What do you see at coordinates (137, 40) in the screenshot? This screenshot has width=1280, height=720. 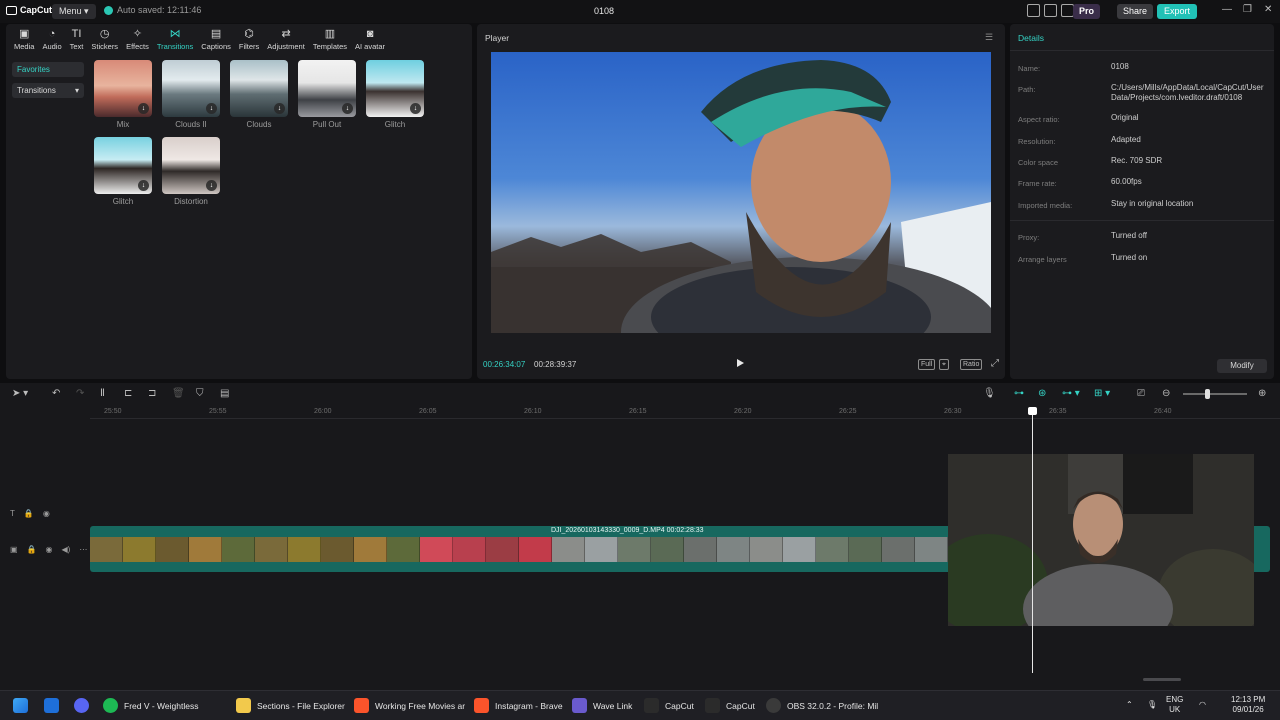 I see `tab-effects: ✧ Effects` at bounding box center [137, 40].